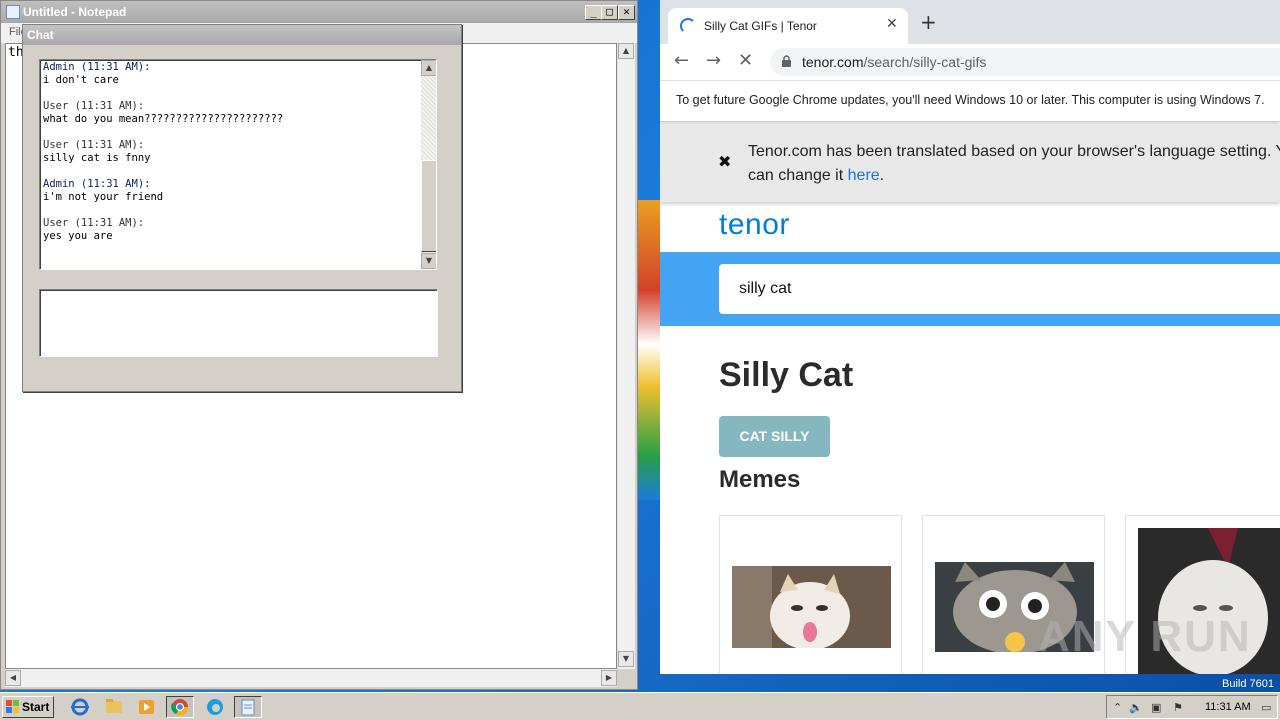 This screenshot has height=720, width=1280. I want to click on new-tab-button: +, so click(928, 22).